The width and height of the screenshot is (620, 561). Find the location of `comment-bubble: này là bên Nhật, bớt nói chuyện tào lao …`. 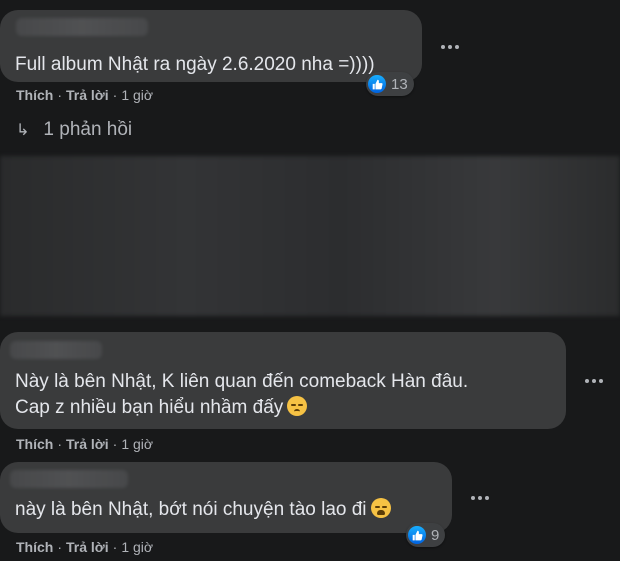

comment-bubble: này là bên Nhật, bớt nói chuyện tào lao … is located at coordinates (226, 497).